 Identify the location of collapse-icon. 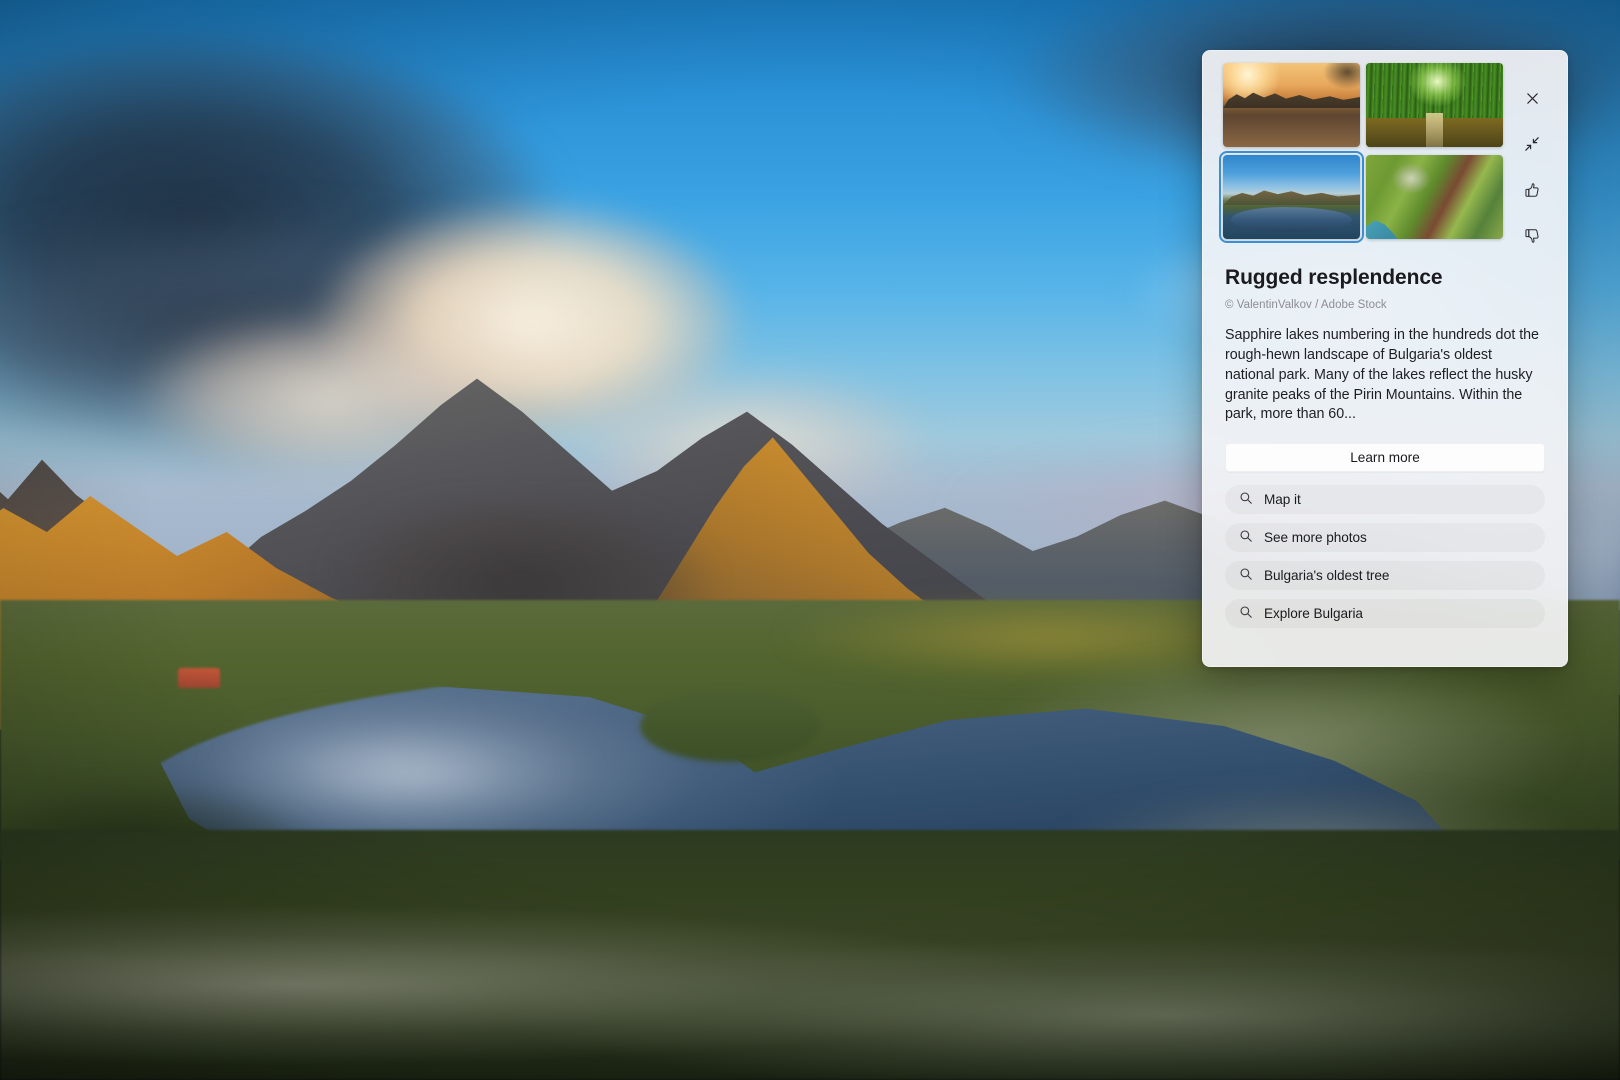
(1532, 144).